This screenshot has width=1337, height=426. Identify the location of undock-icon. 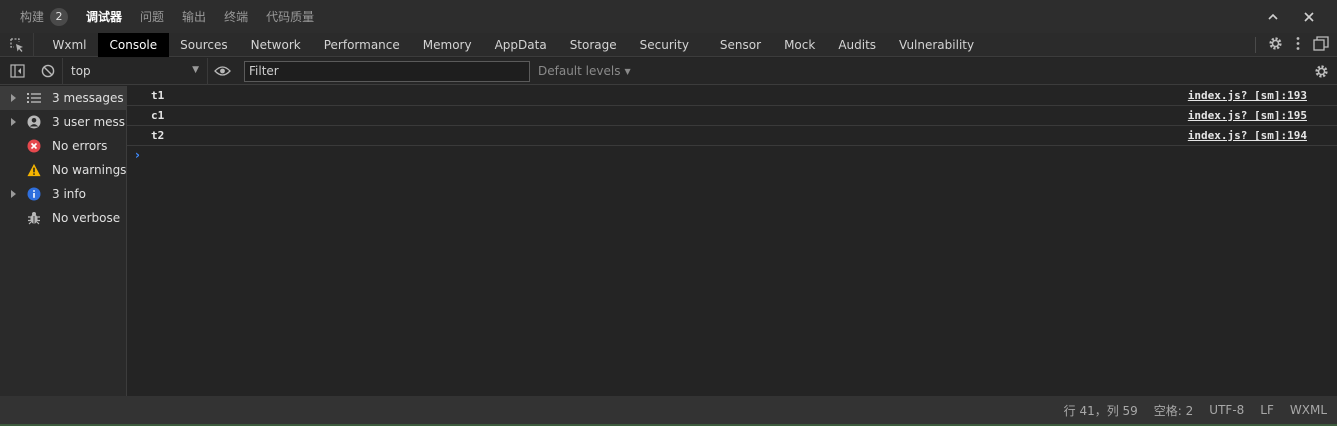
(1321, 45).